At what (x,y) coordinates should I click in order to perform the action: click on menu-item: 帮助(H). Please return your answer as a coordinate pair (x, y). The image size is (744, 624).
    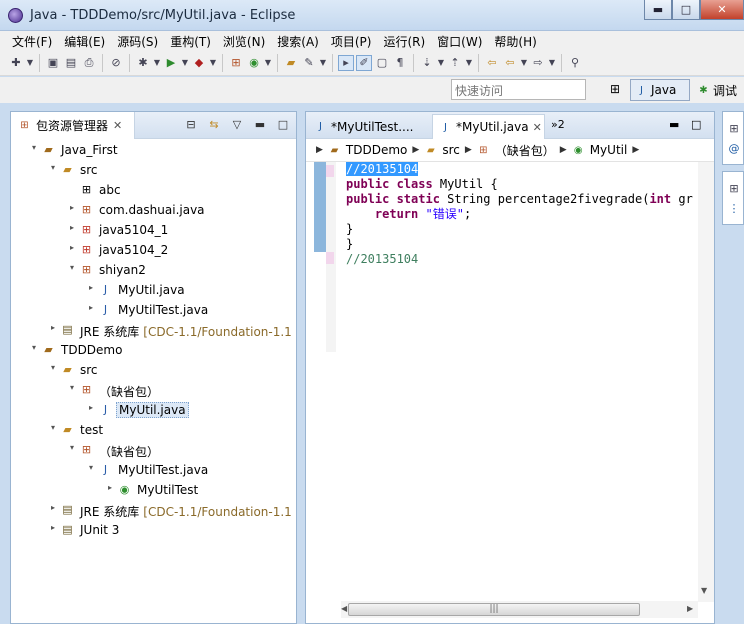
    Looking at the image, I should click on (515, 40).